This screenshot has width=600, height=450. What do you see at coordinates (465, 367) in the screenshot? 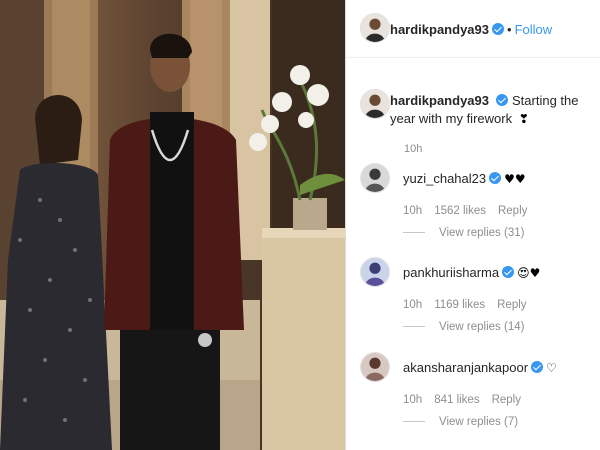
I see `comment-username: akansharanjankapoor` at bounding box center [465, 367].